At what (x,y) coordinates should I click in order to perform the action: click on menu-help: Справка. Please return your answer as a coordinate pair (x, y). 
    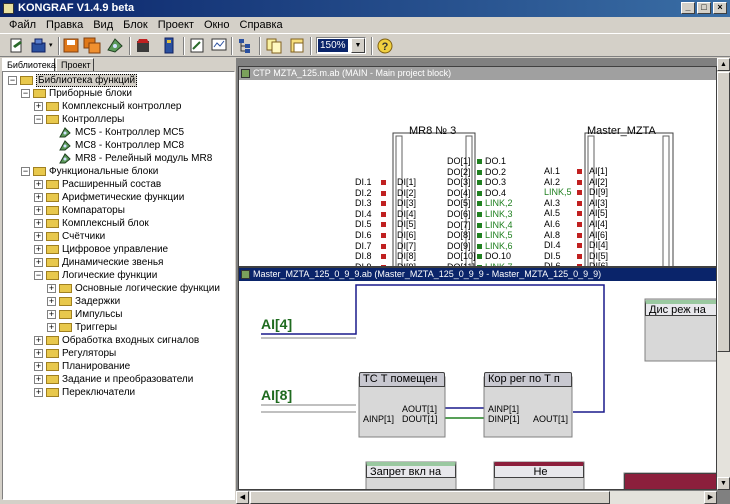
    Looking at the image, I should click on (261, 25).